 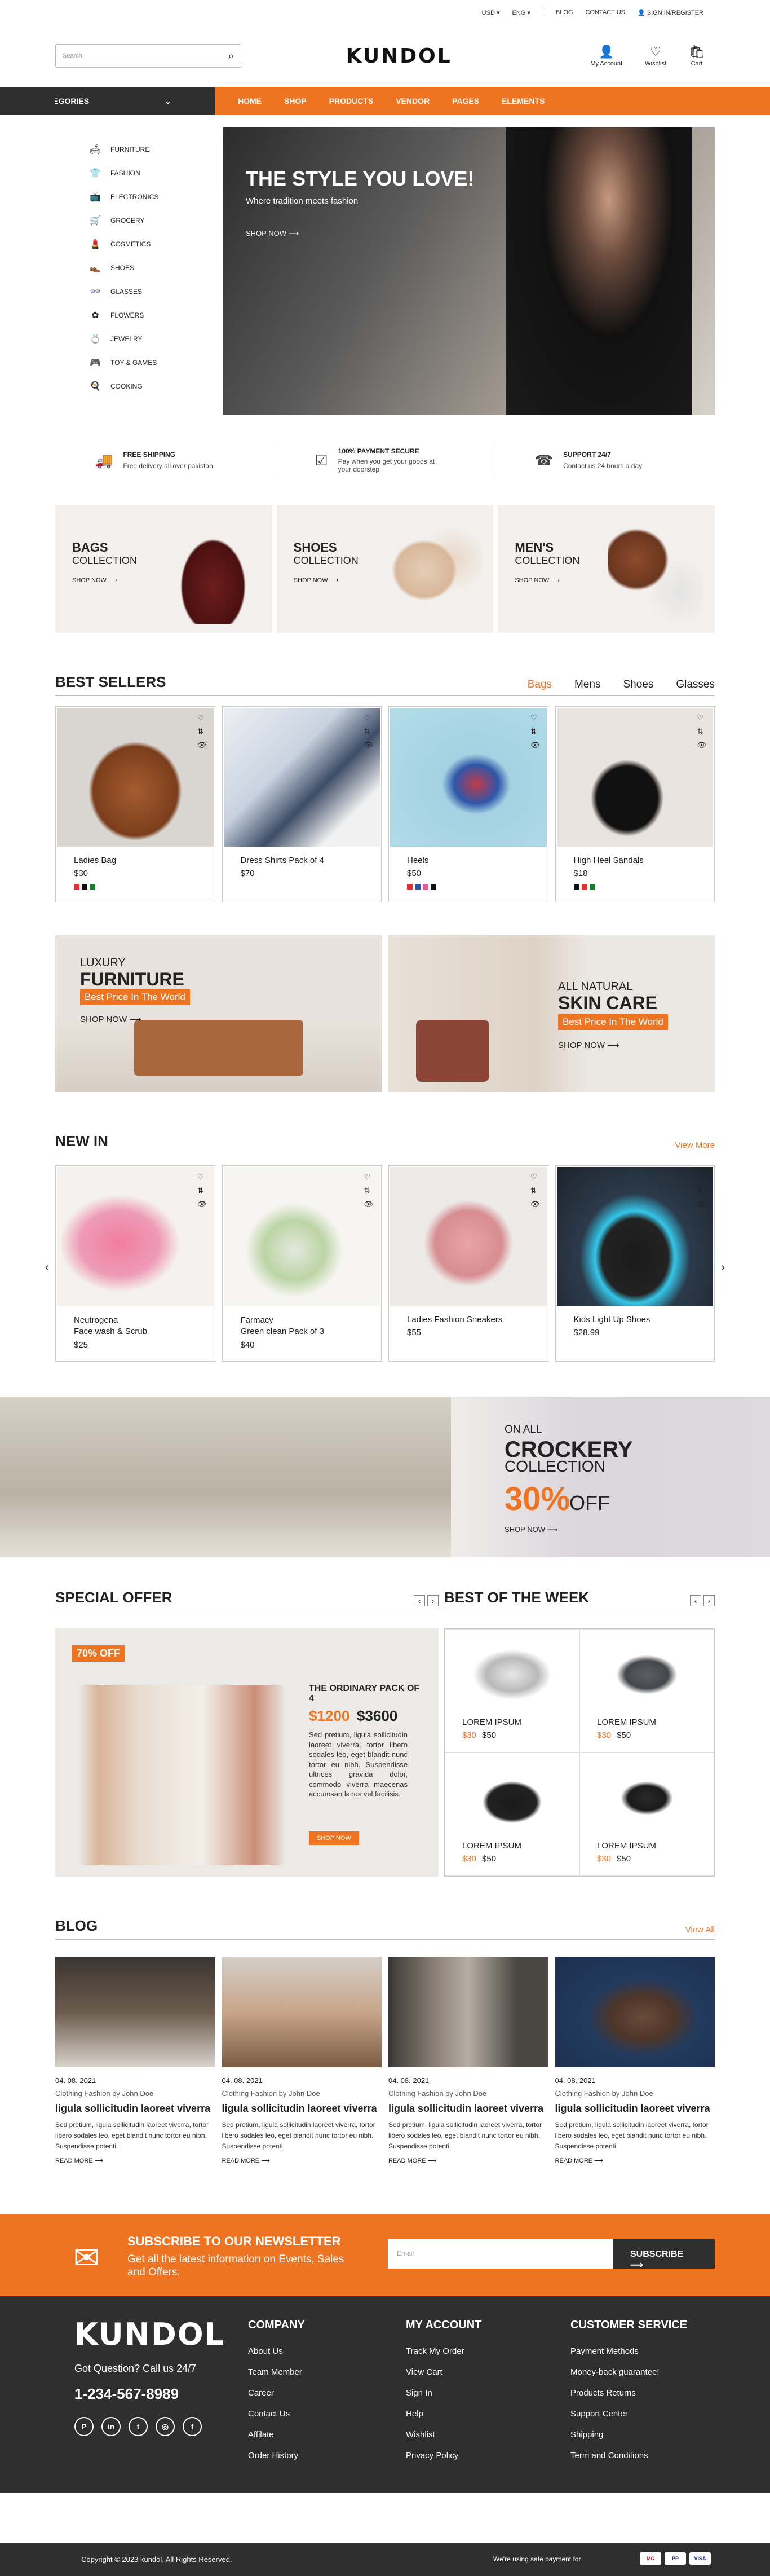 I want to click on sidebar-item-grocery: 🛒 GROCERY, so click(x=139, y=221).